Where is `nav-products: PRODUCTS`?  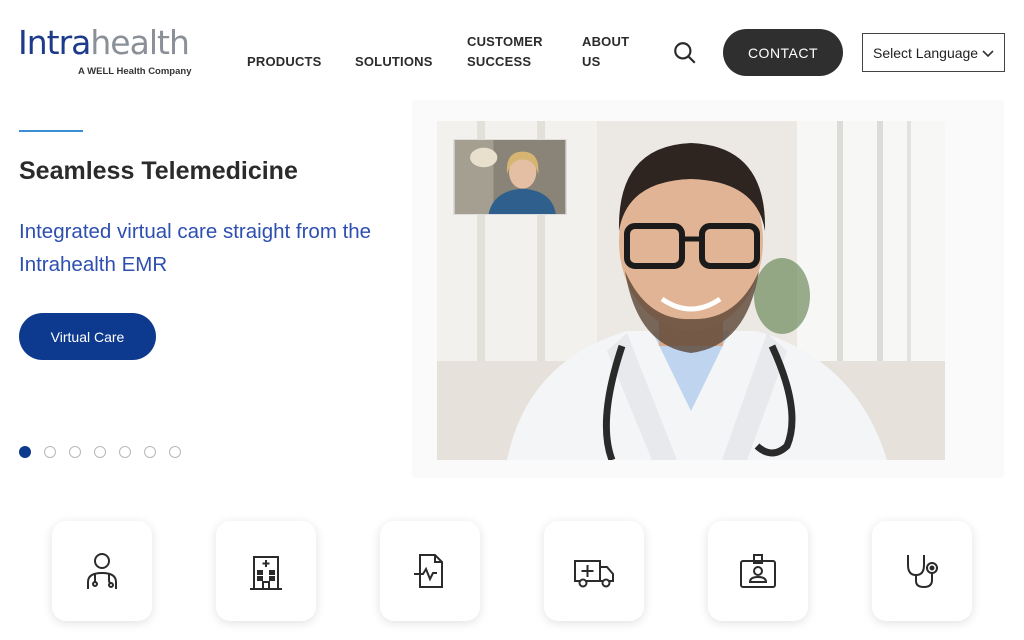 nav-products: PRODUCTS is located at coordinates (284, 62).